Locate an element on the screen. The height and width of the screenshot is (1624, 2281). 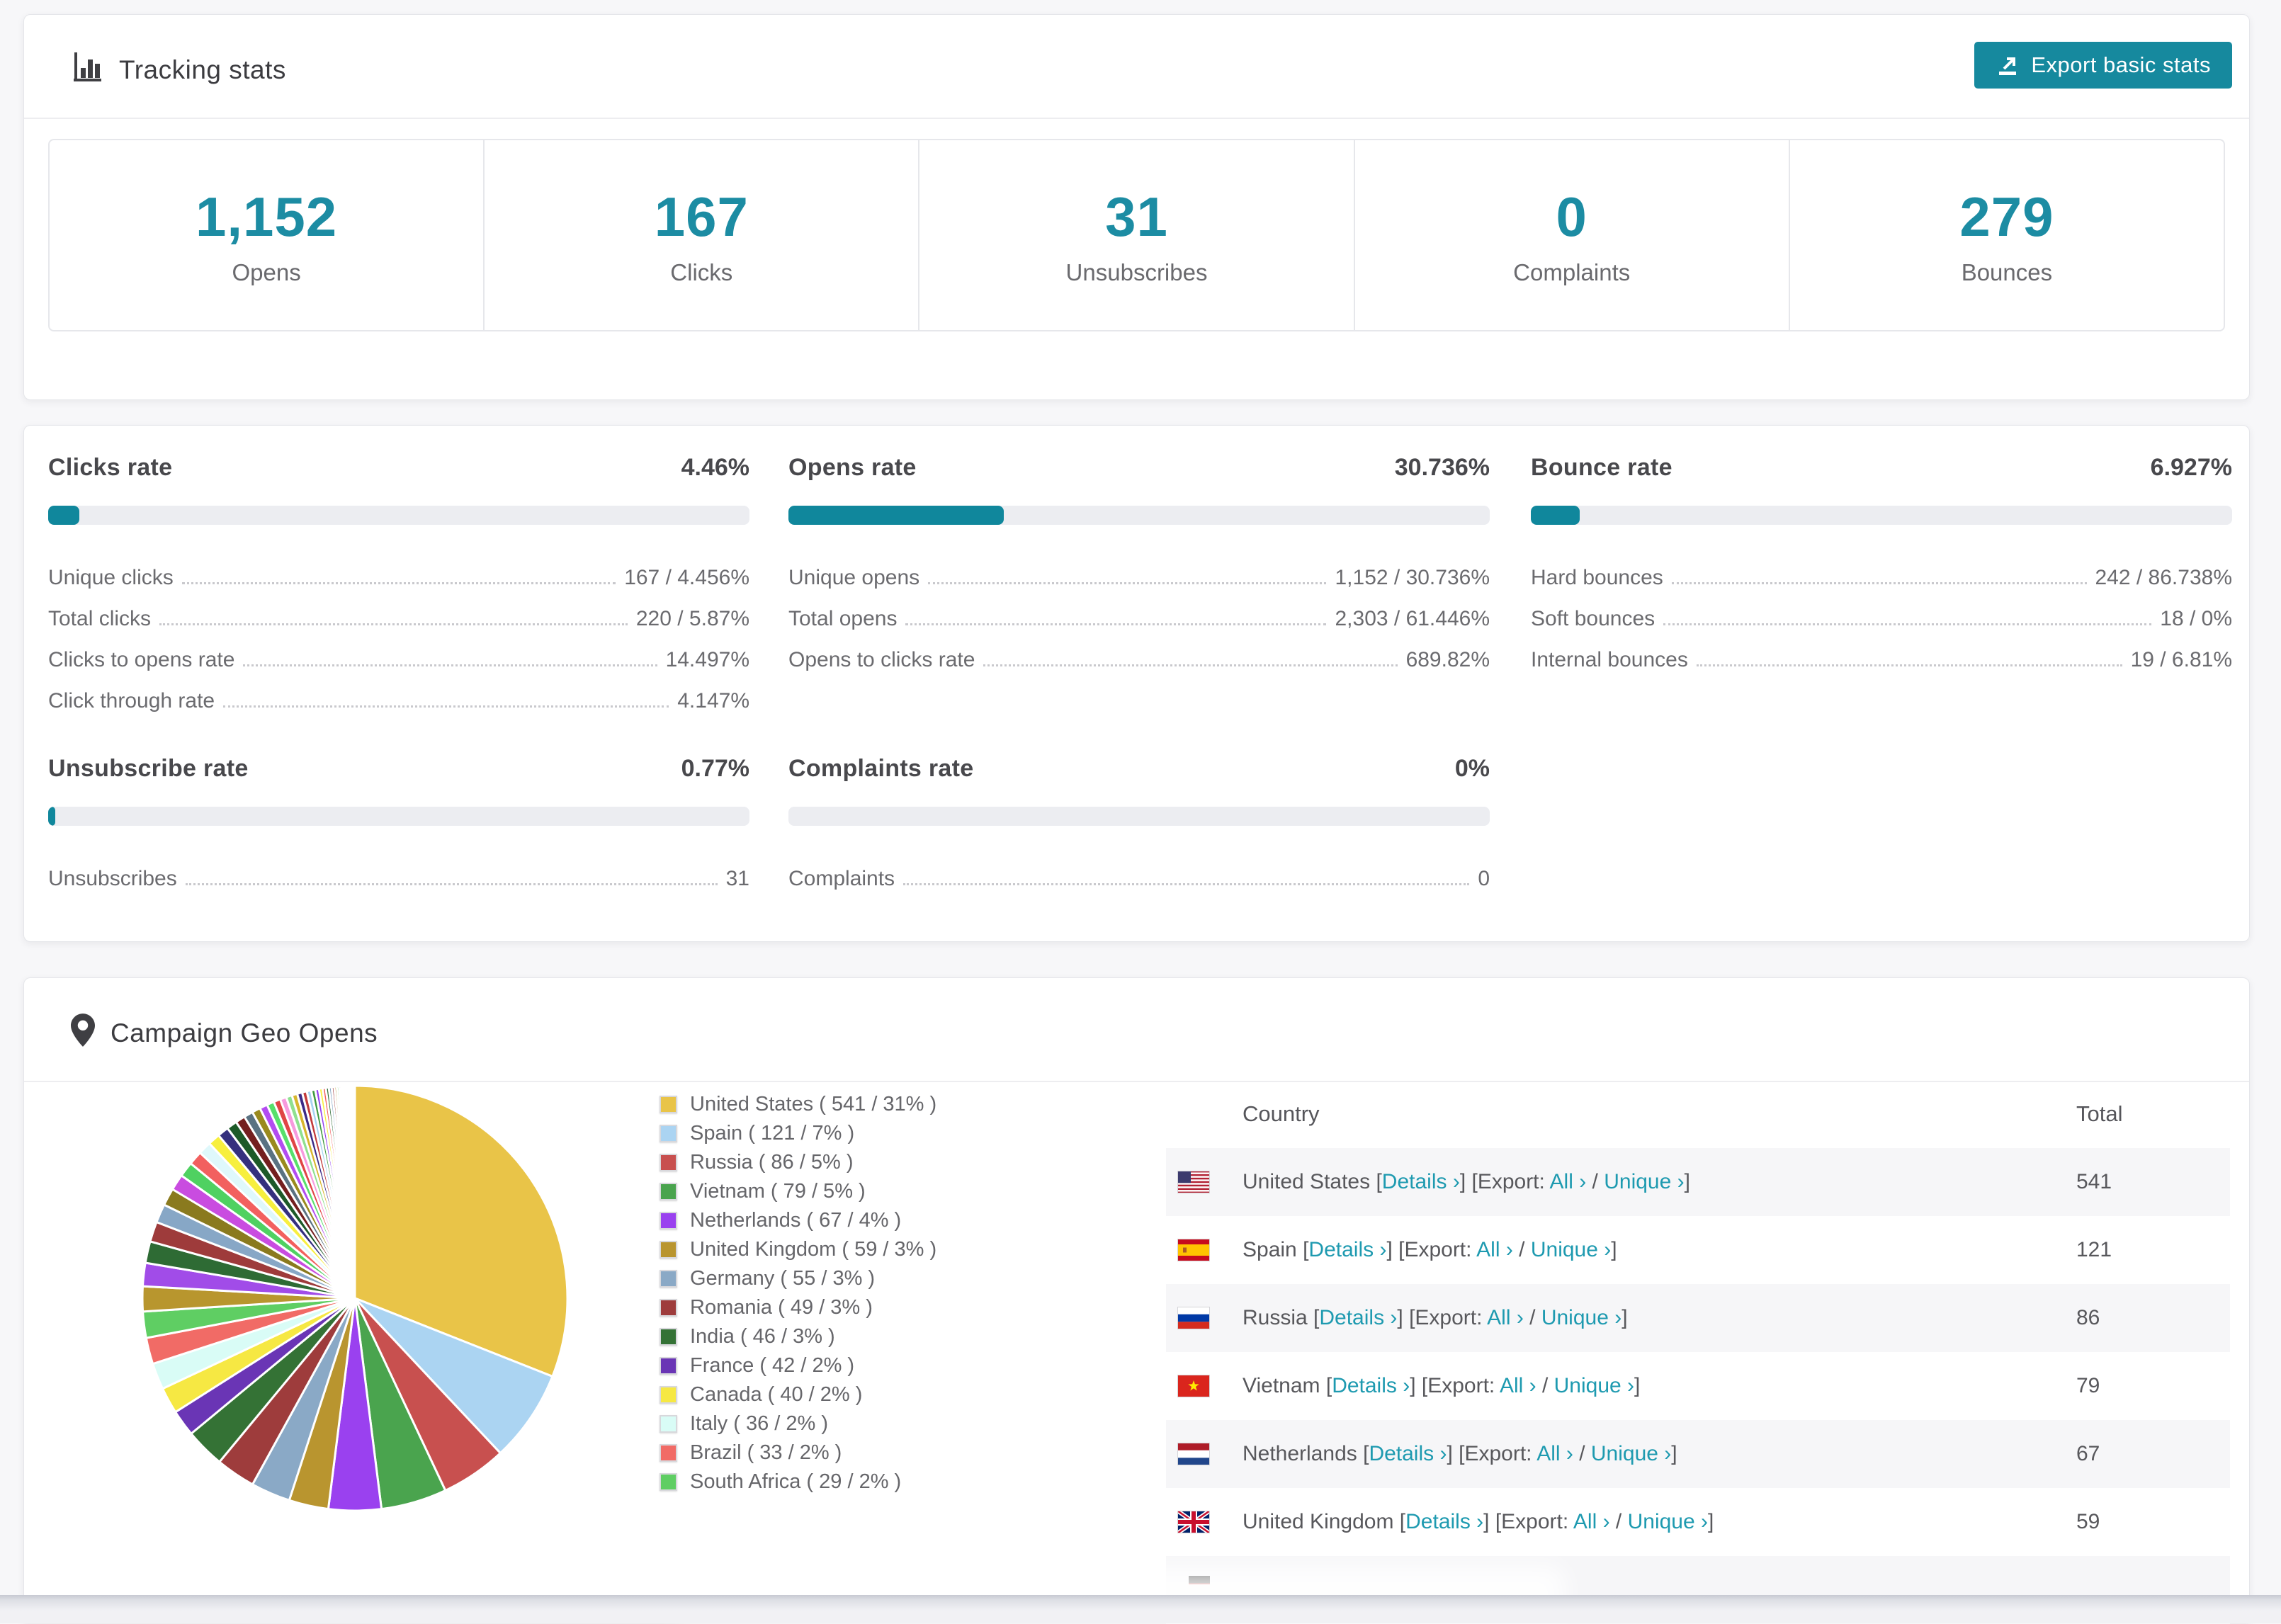
rate-row: Total opens 2,303 / 61.446% is located at coordinates (1139, 614).